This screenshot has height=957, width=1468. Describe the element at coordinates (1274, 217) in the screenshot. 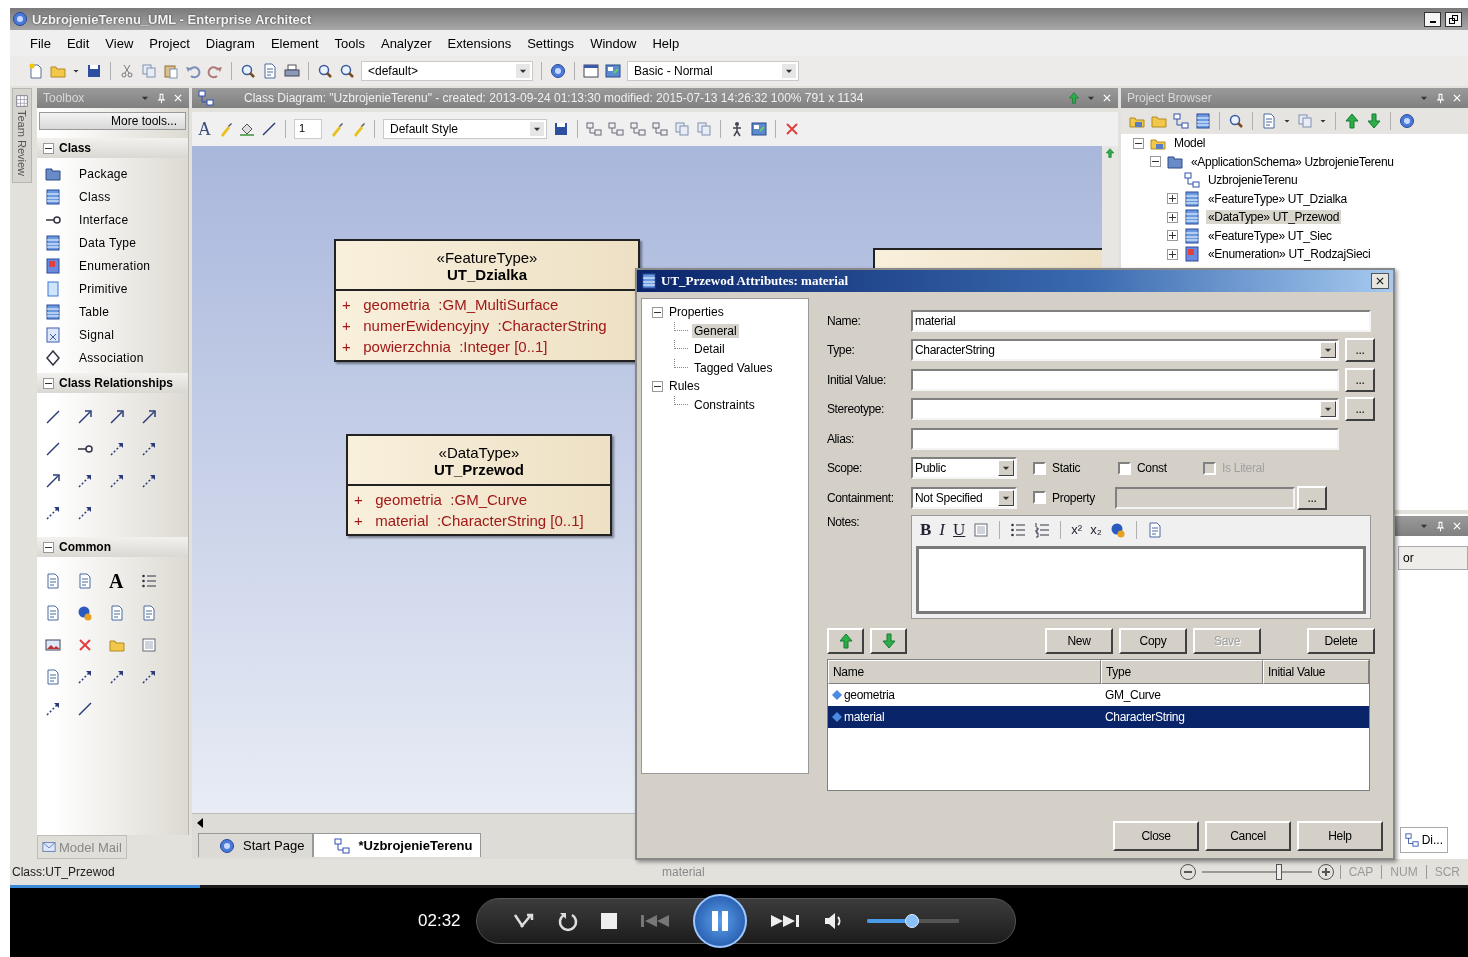

I see `tree-item: «DataType» UT_Przewod` at that location.